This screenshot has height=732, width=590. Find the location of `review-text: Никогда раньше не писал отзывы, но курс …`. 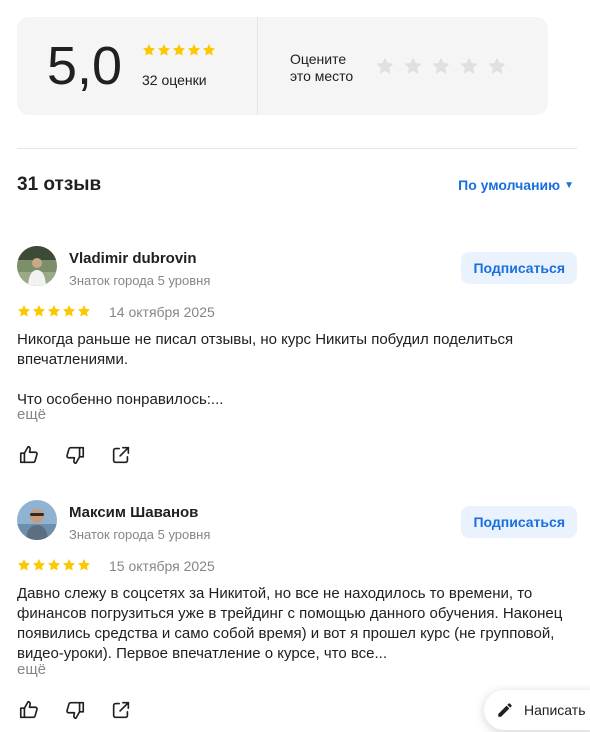

review-text: Никогда раньше не писал отзывы, но курс … is located at coordinates (265, 369).